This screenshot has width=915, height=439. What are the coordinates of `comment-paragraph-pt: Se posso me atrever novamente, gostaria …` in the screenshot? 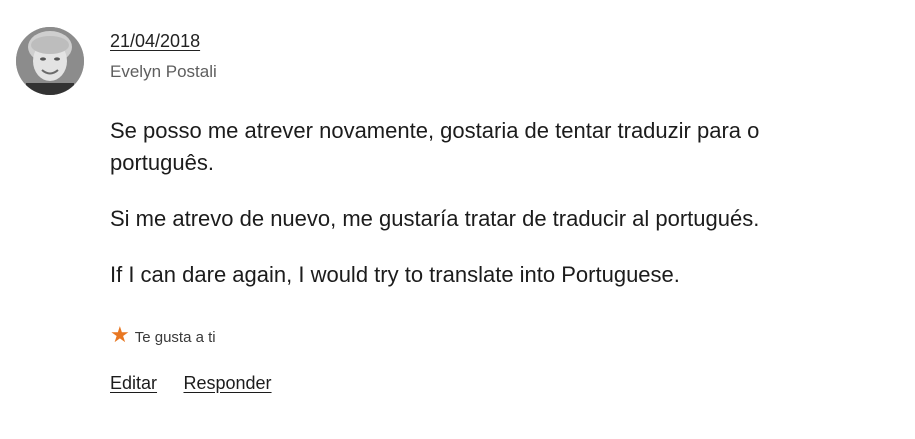 It's located at (435, 146).